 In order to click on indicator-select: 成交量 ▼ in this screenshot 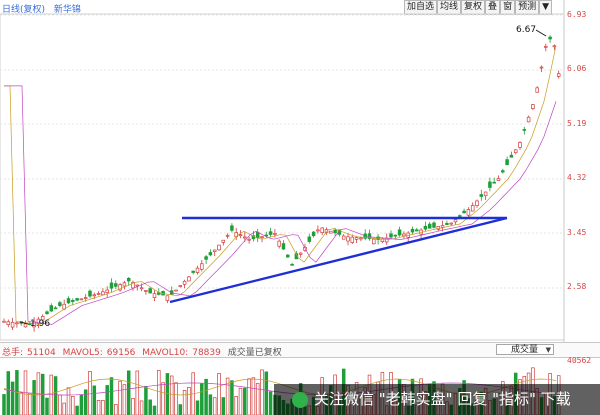, I will do `click(525, 349)`.